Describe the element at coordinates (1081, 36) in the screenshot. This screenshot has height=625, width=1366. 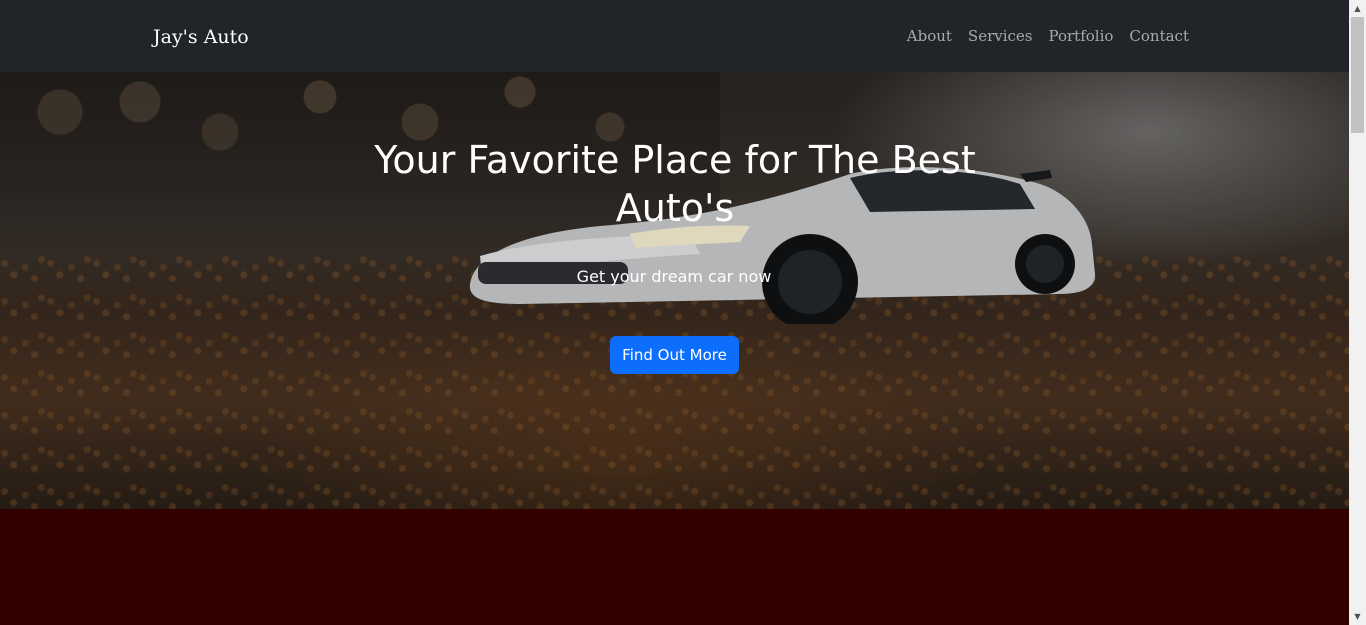
I see `nav-link-portfolio: Portfolio` at that location.